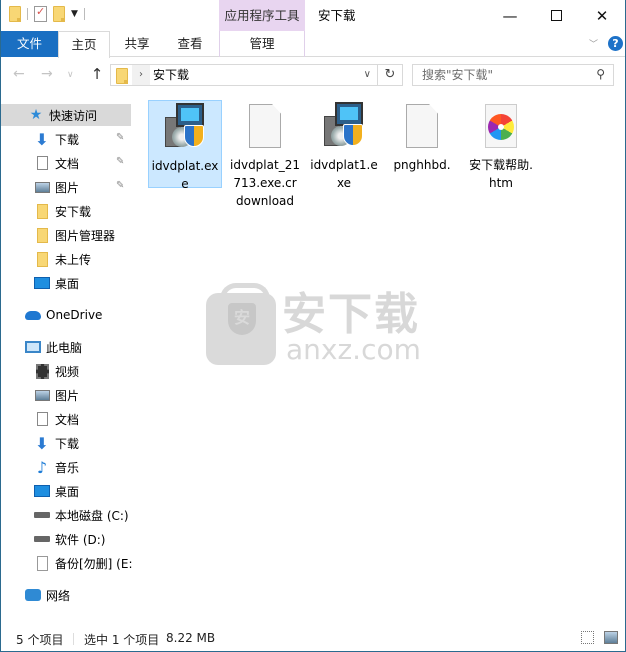 Image resolution: width=626 pixels, height=652 pixels. What do you see at coordinates (74, 14) in the screenshot?
I see `customize-toolbar-icon: ▼` at bounding box center [74, 14].